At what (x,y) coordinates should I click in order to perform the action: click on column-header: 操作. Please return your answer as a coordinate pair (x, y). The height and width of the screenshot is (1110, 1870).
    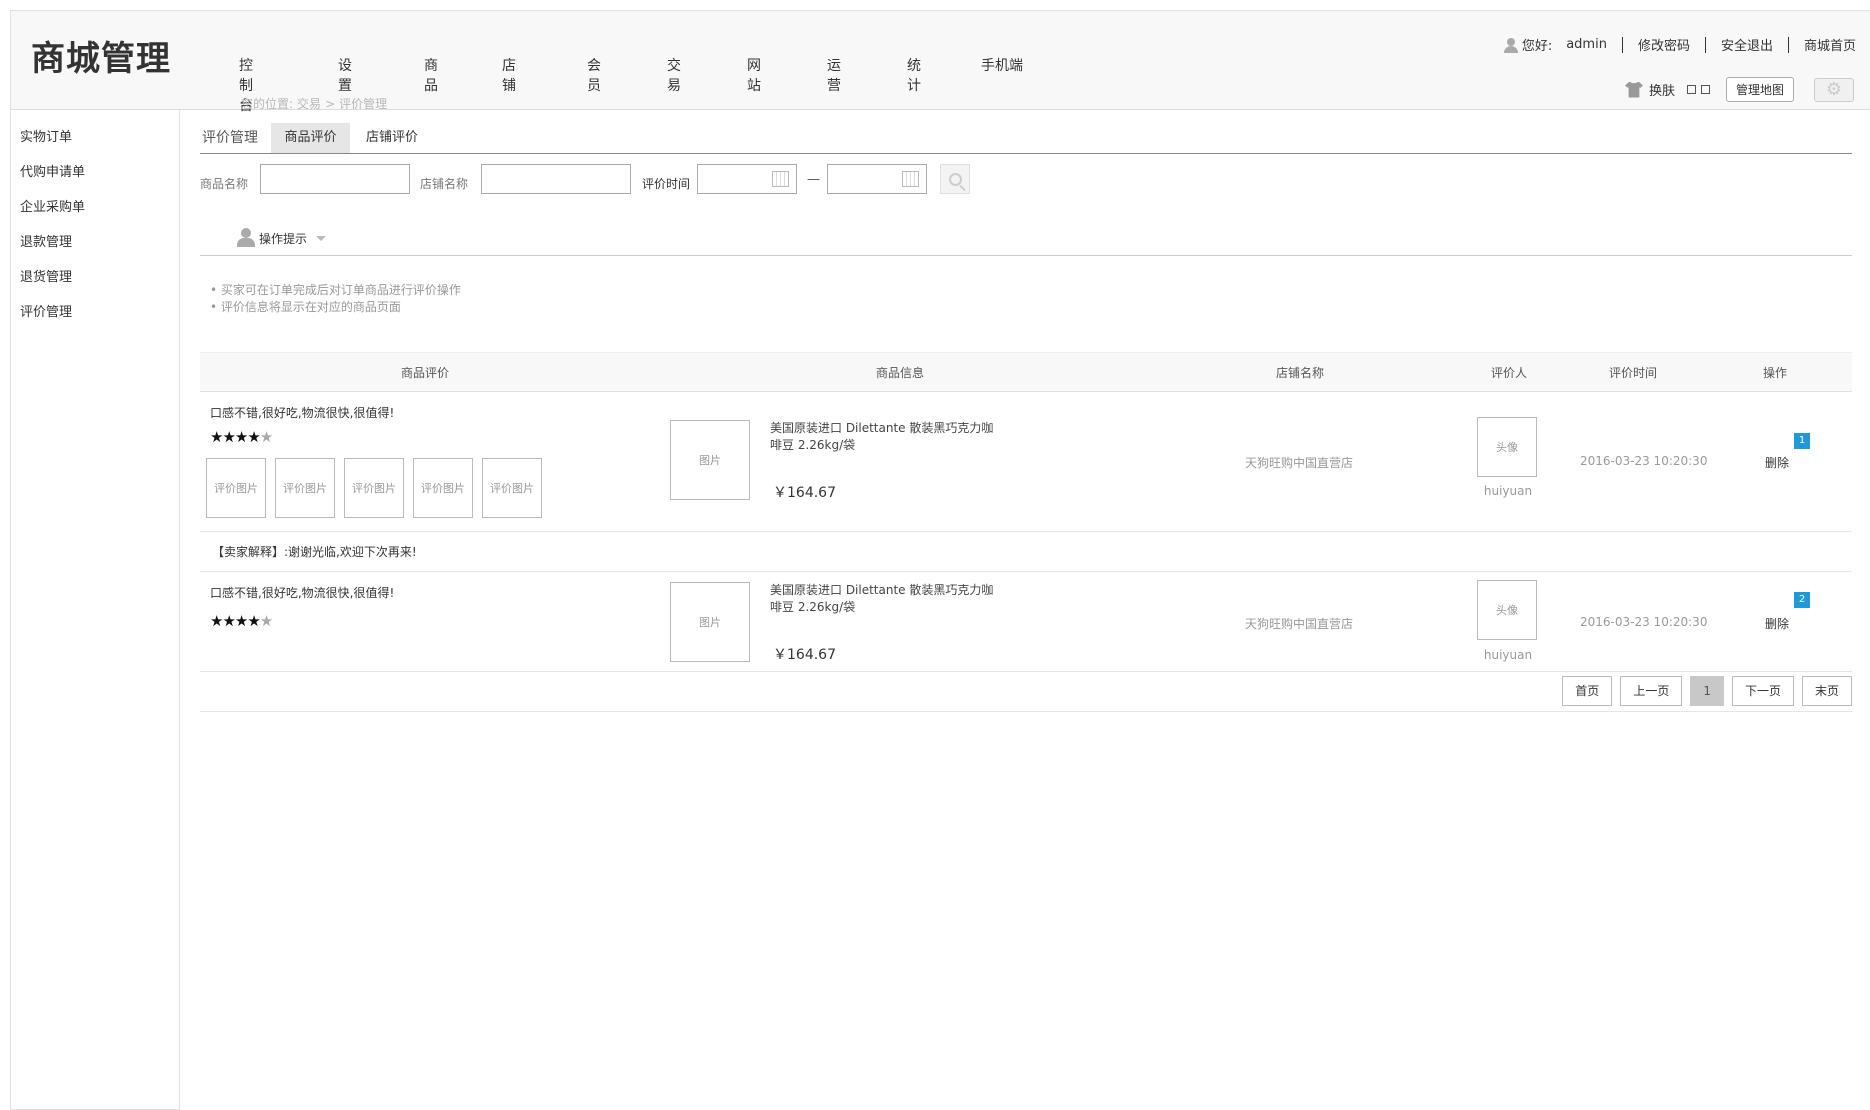
    Looking at the image, I should click on (1774, 373).